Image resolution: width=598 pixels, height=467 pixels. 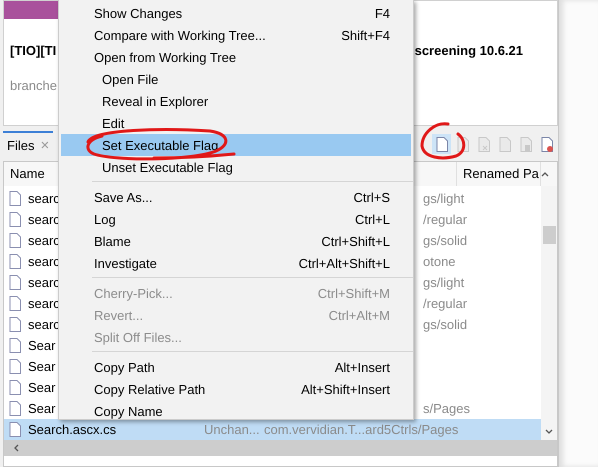 What do you see at coordinates (362, 367) in the screenshot?
I see `shortcut-label: Alt+Insert` at bounding box center [362, 367].